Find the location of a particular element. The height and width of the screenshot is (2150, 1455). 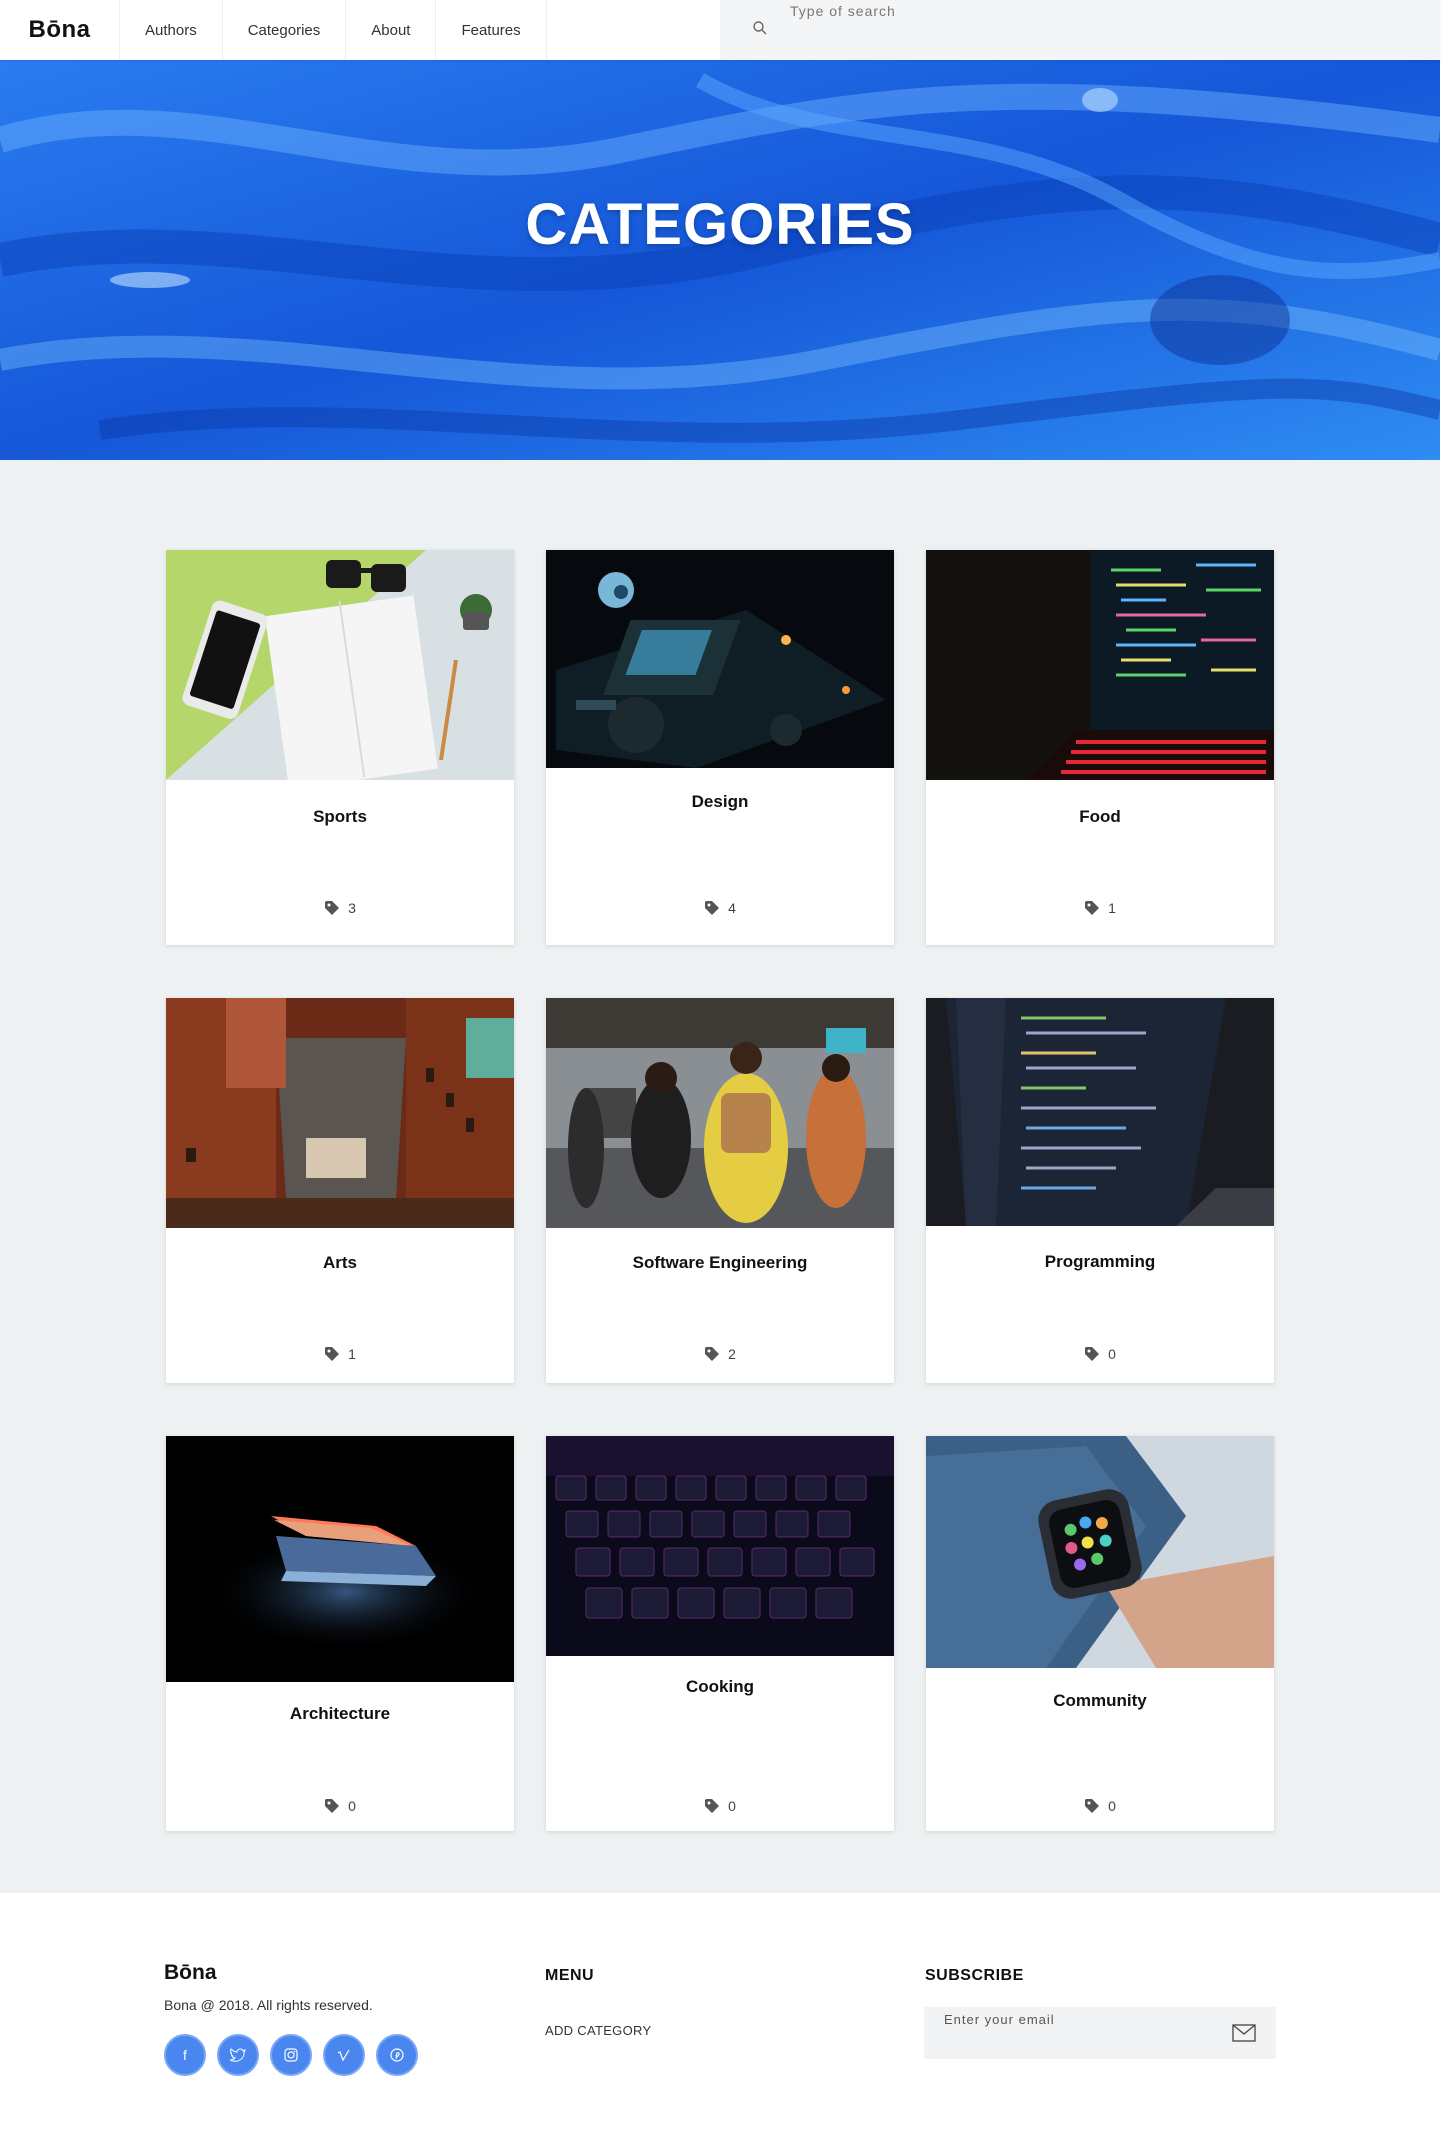

category-card: Sports 3 is located at coordinates (340, 747).